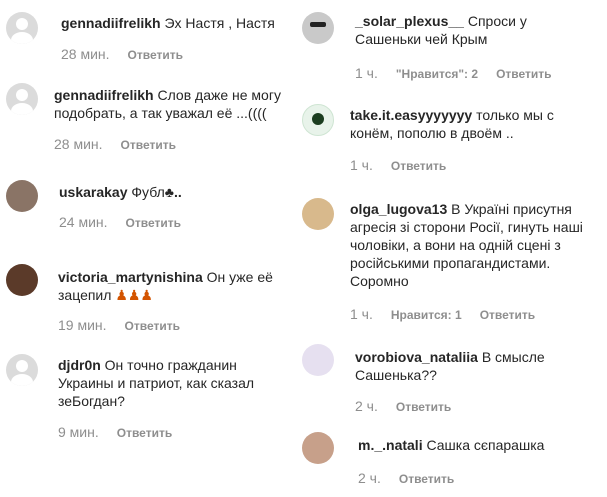  I want to click on comment-time: 19 мин., so click(82, 325).